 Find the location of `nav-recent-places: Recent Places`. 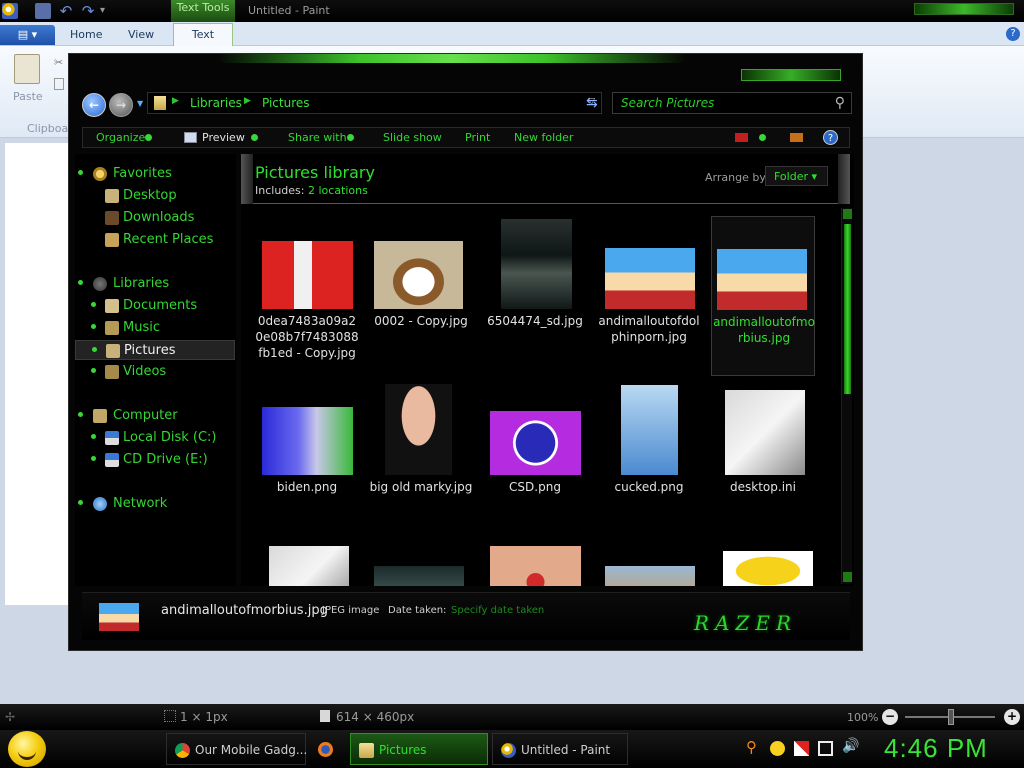

nav-recent-places: Recent Places is located at coordinates (155, 240).